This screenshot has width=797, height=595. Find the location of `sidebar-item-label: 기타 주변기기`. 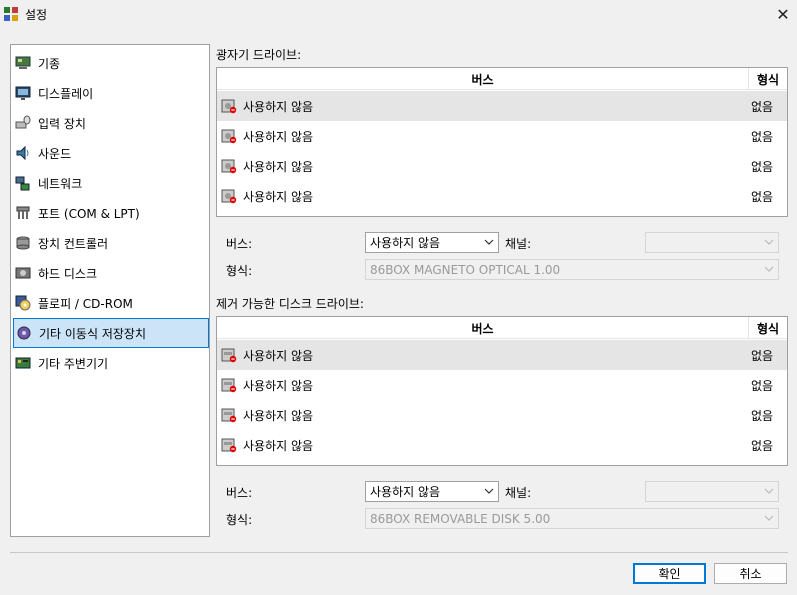

sidebar-item-label: 기타 주변기기 is located at coordinates (73, 363).